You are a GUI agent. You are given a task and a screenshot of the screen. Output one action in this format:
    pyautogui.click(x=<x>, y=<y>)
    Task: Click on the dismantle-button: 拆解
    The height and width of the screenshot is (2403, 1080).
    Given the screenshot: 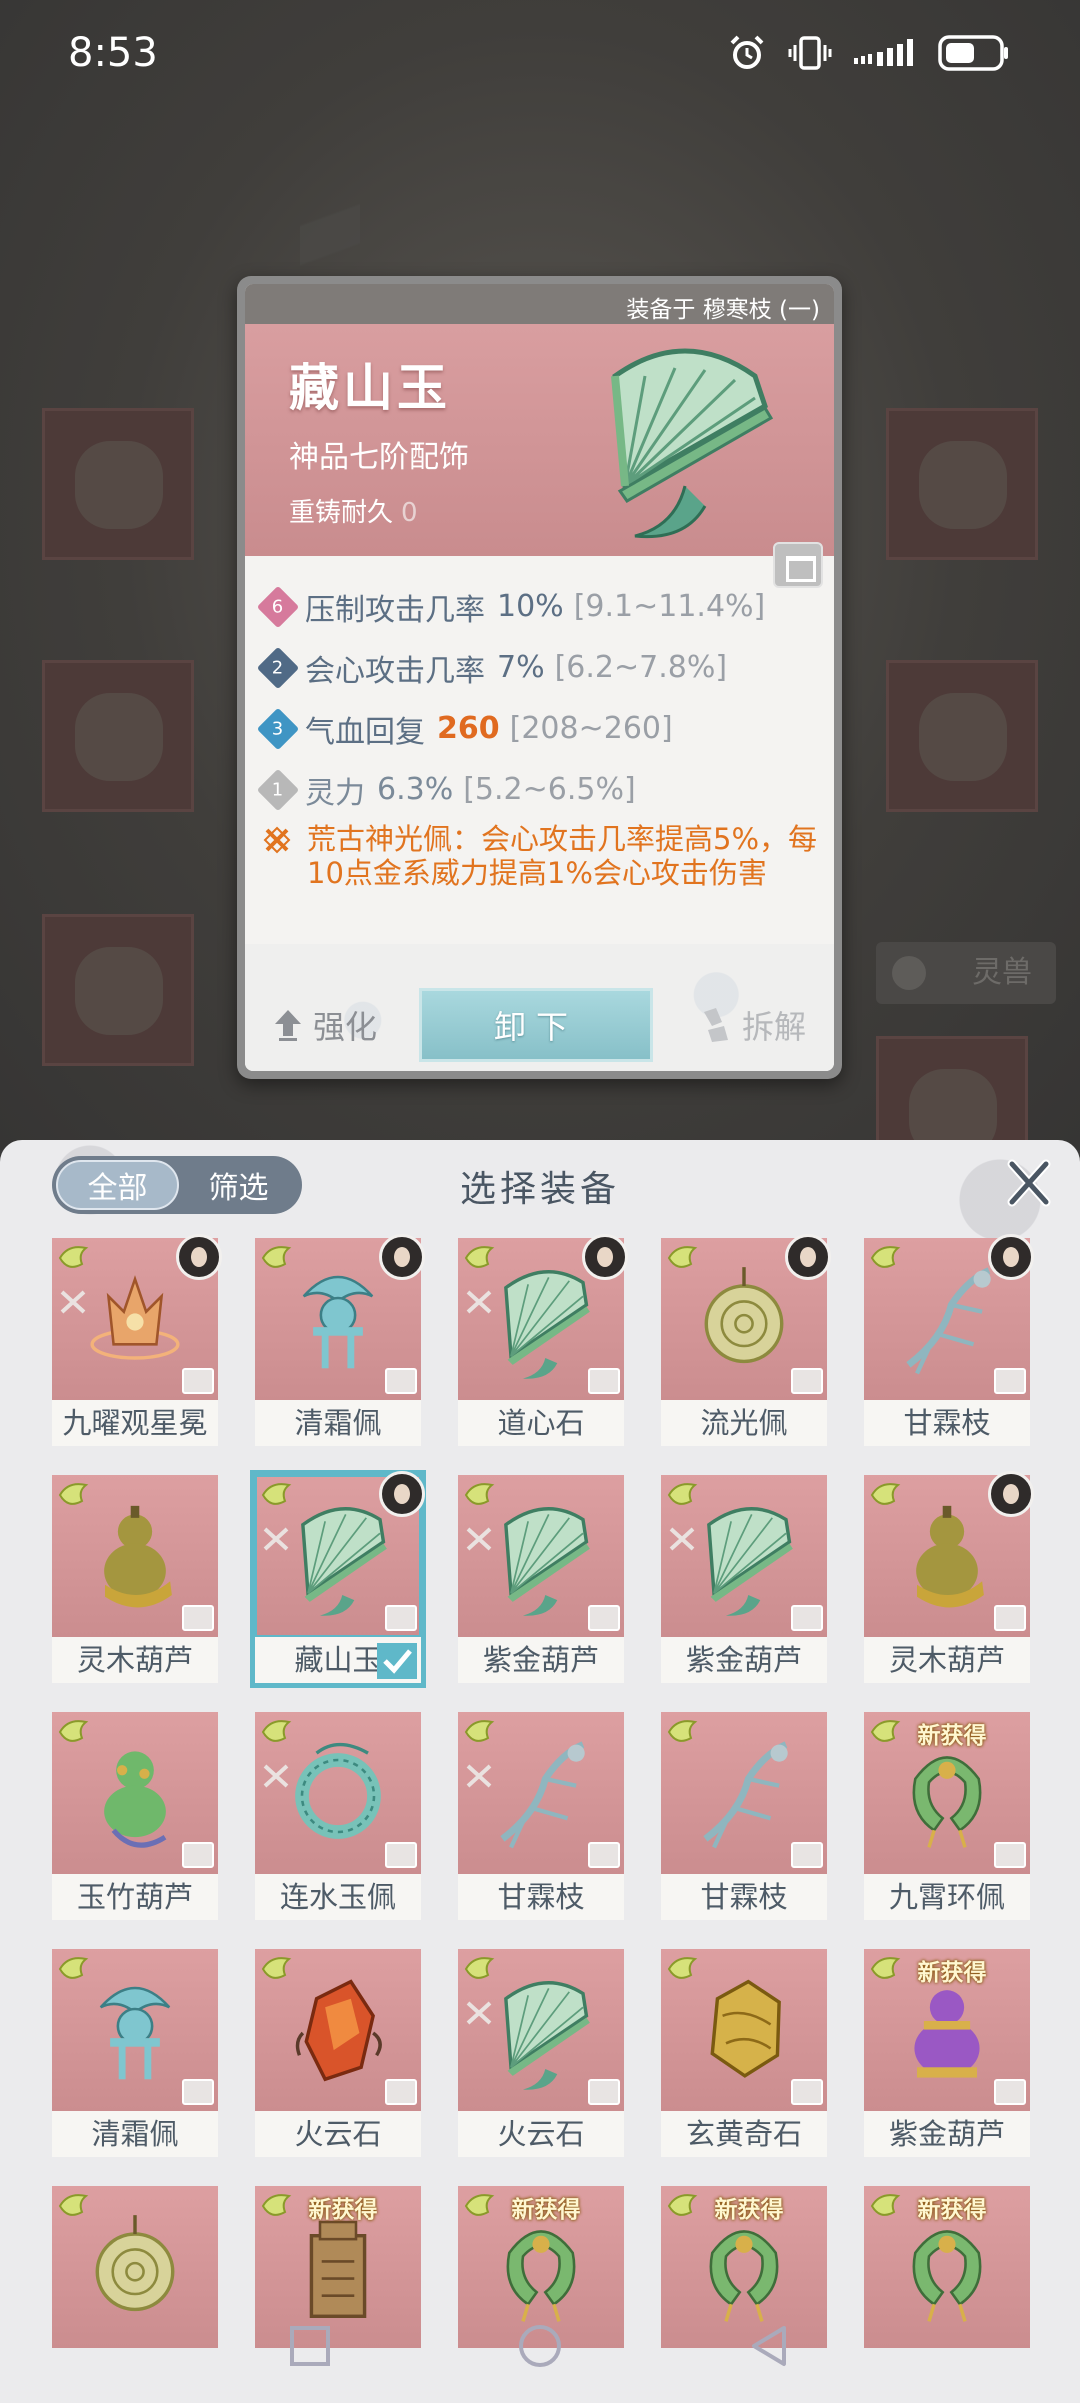 What is the action you would take?
    pyautogui.click(x=752, y=1025)
    